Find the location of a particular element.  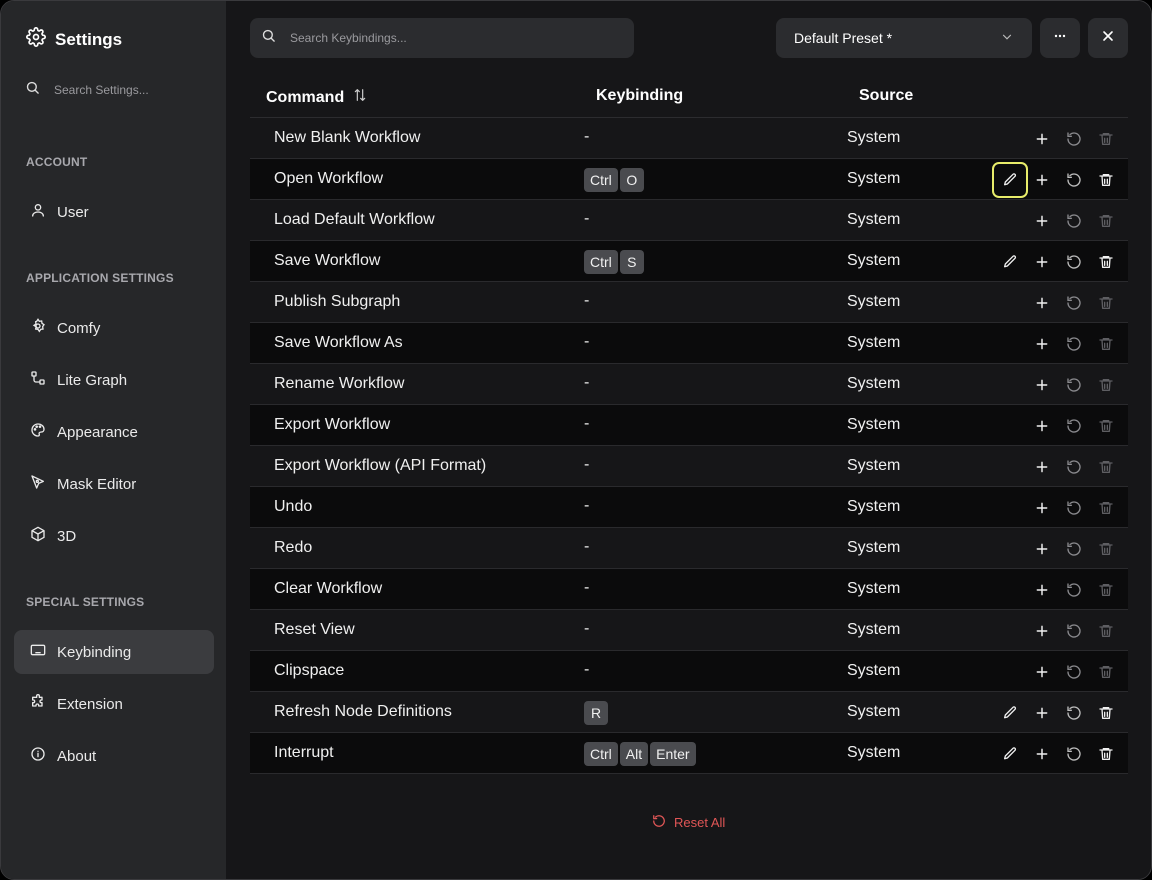

table-row: Reset View - System is located at coordinates (689, 630).